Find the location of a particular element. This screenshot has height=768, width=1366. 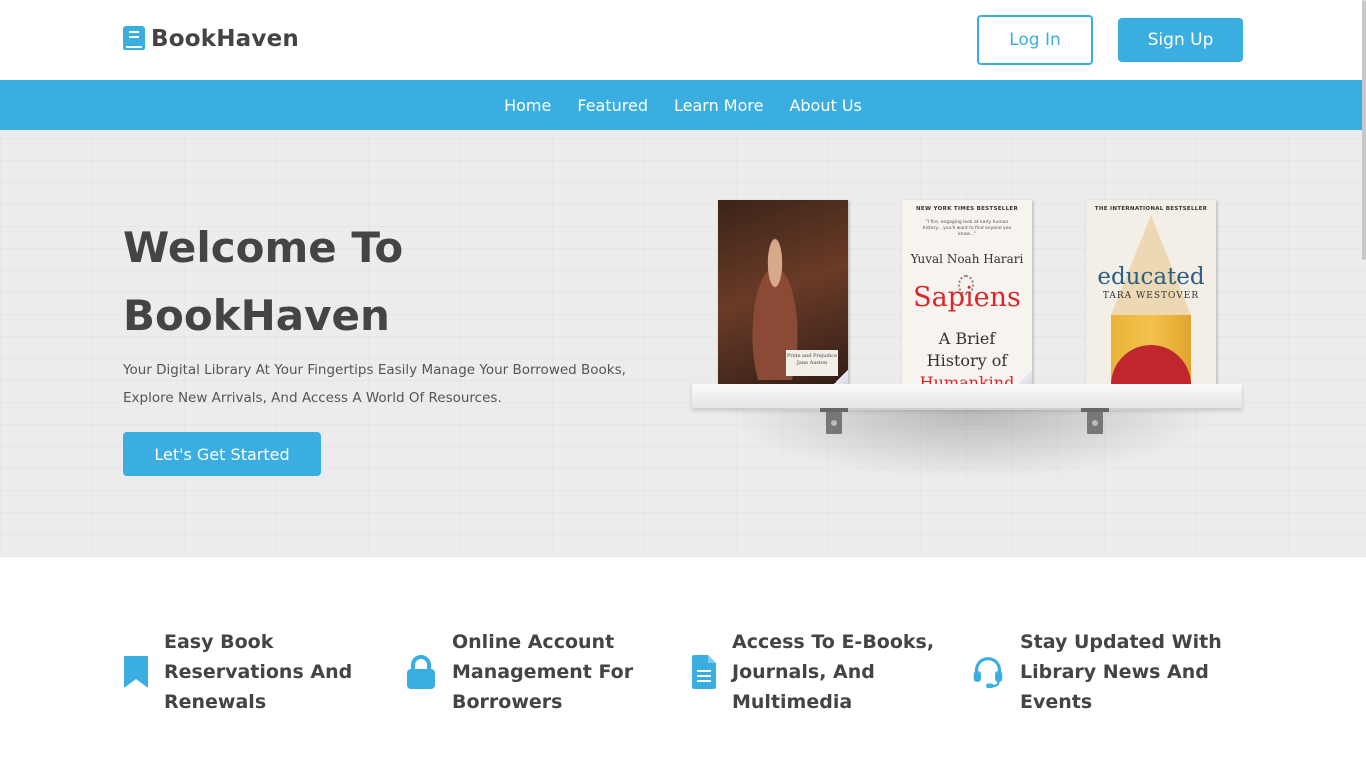

feature-line: Reservations And is located at coordinates (258, 672).